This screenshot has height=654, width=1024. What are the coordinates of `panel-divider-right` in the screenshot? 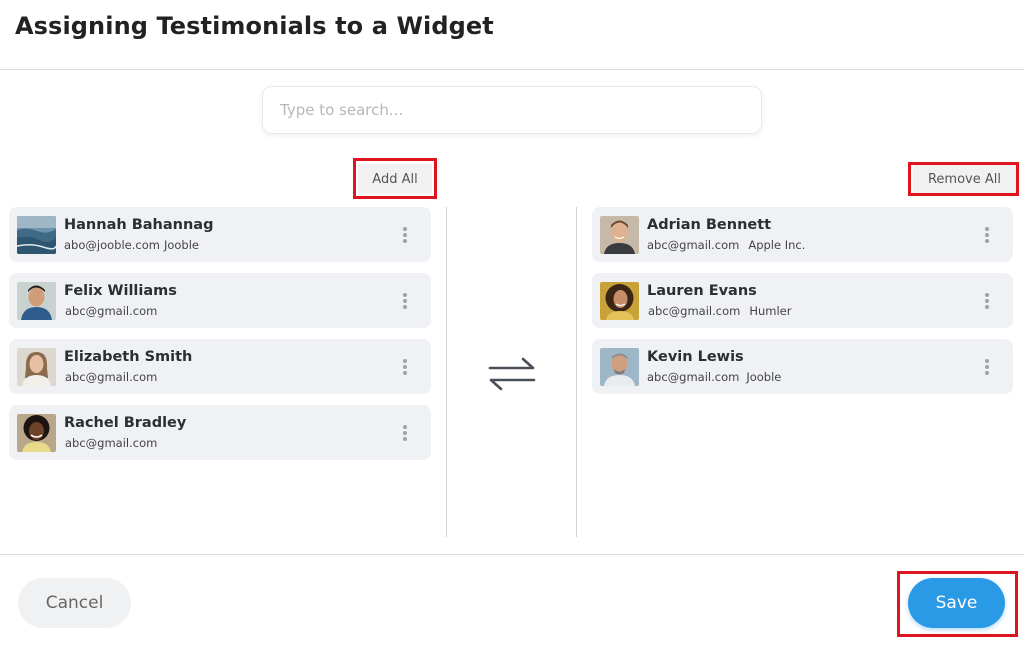 It's located at (576, 372).